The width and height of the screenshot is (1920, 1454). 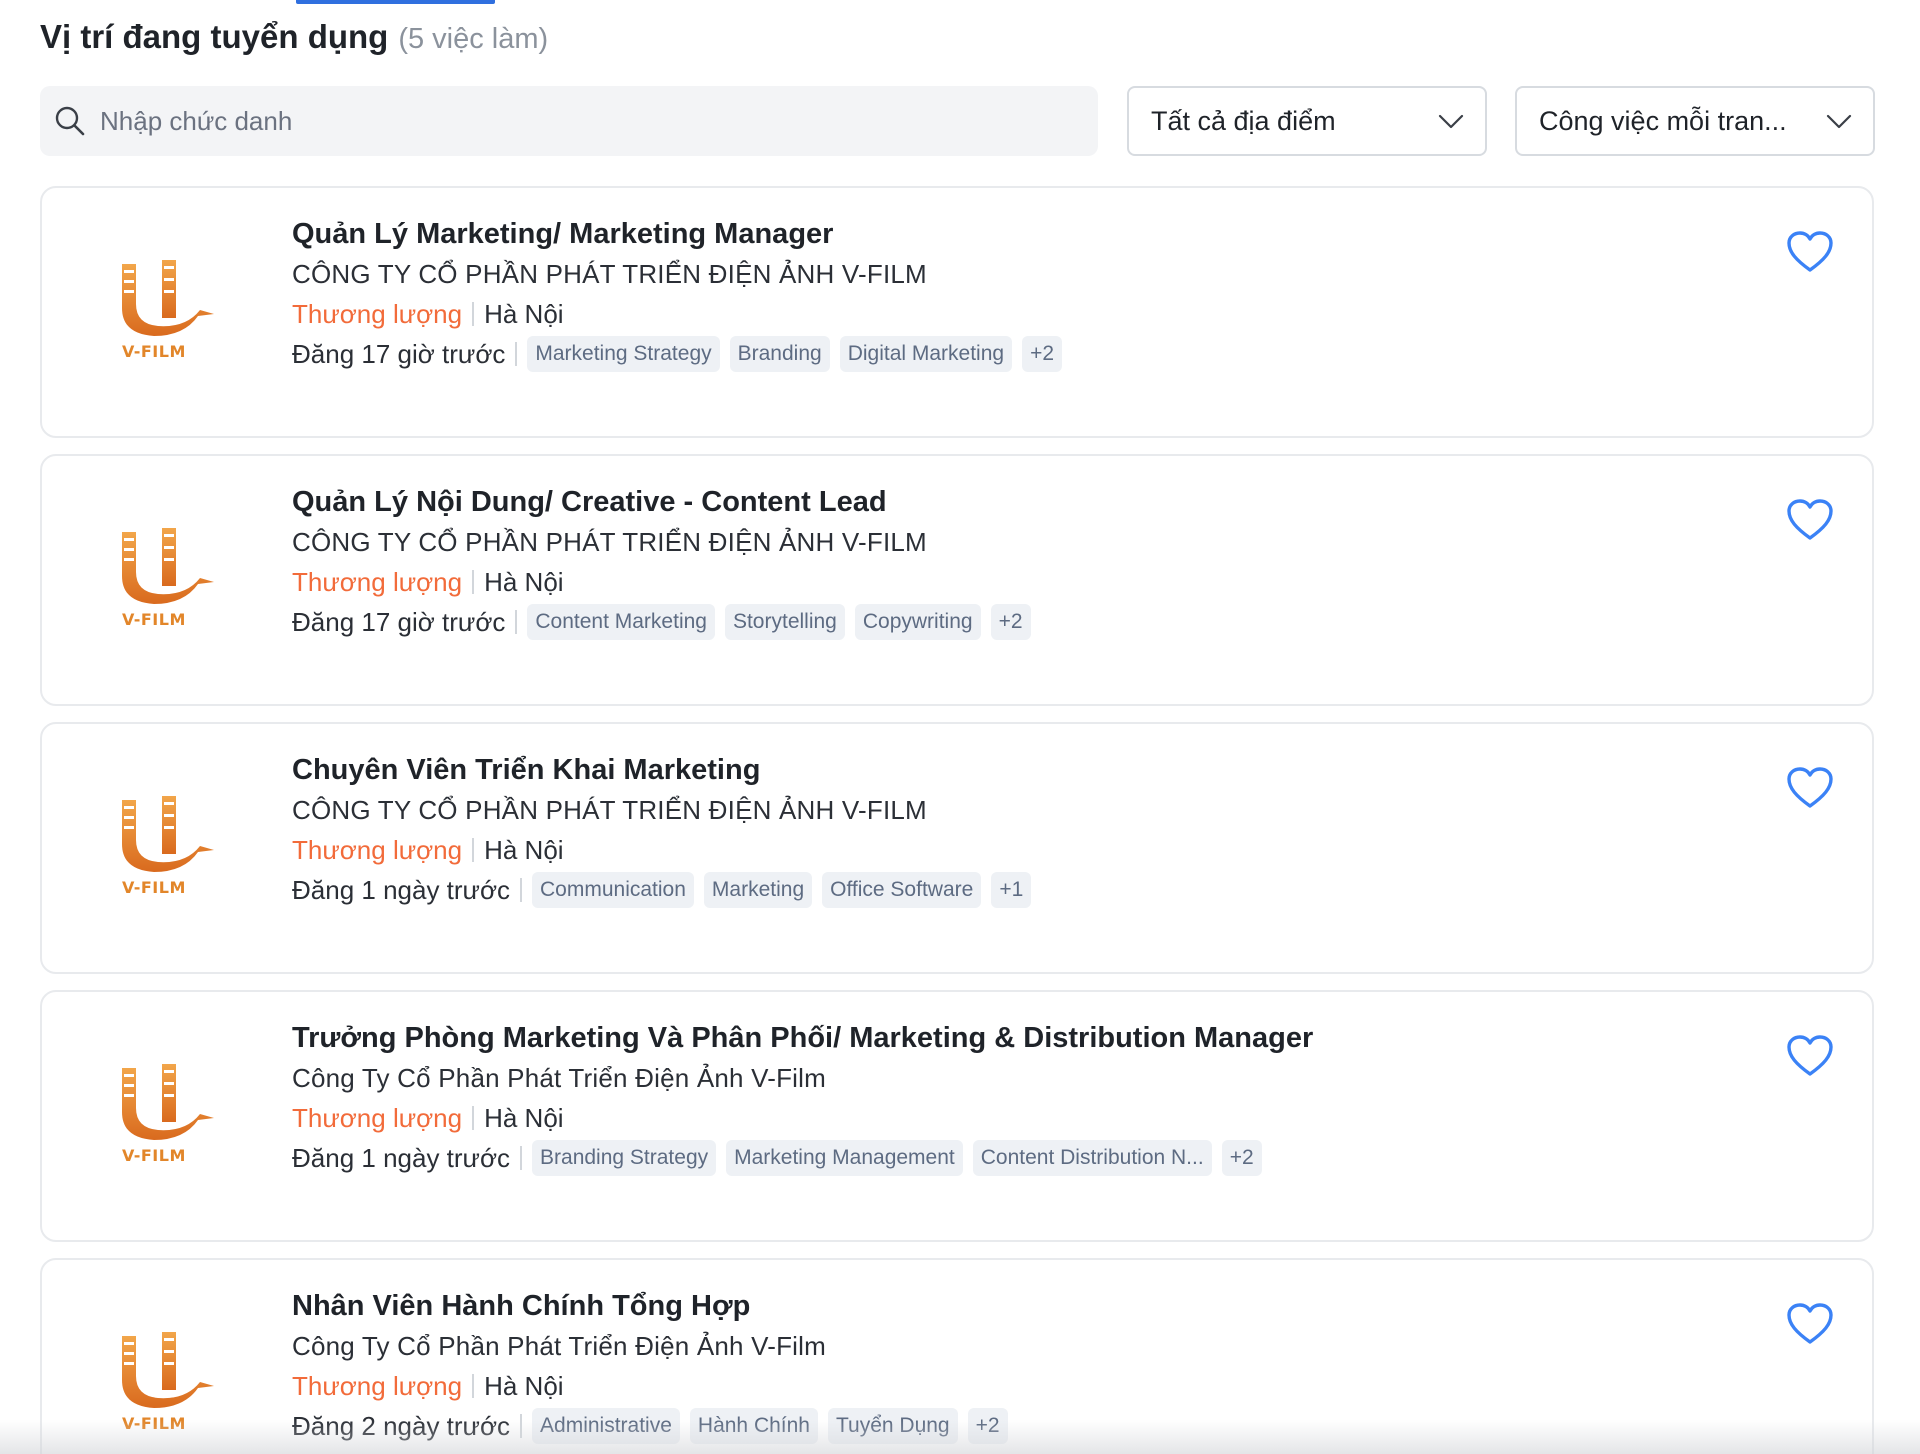 What do you see at coordinates (1022, 234) in the screenshot?
I see `job-title-link: Quản Lý Marketing/ Marketing Manager` at bounding box center [1022, 234].